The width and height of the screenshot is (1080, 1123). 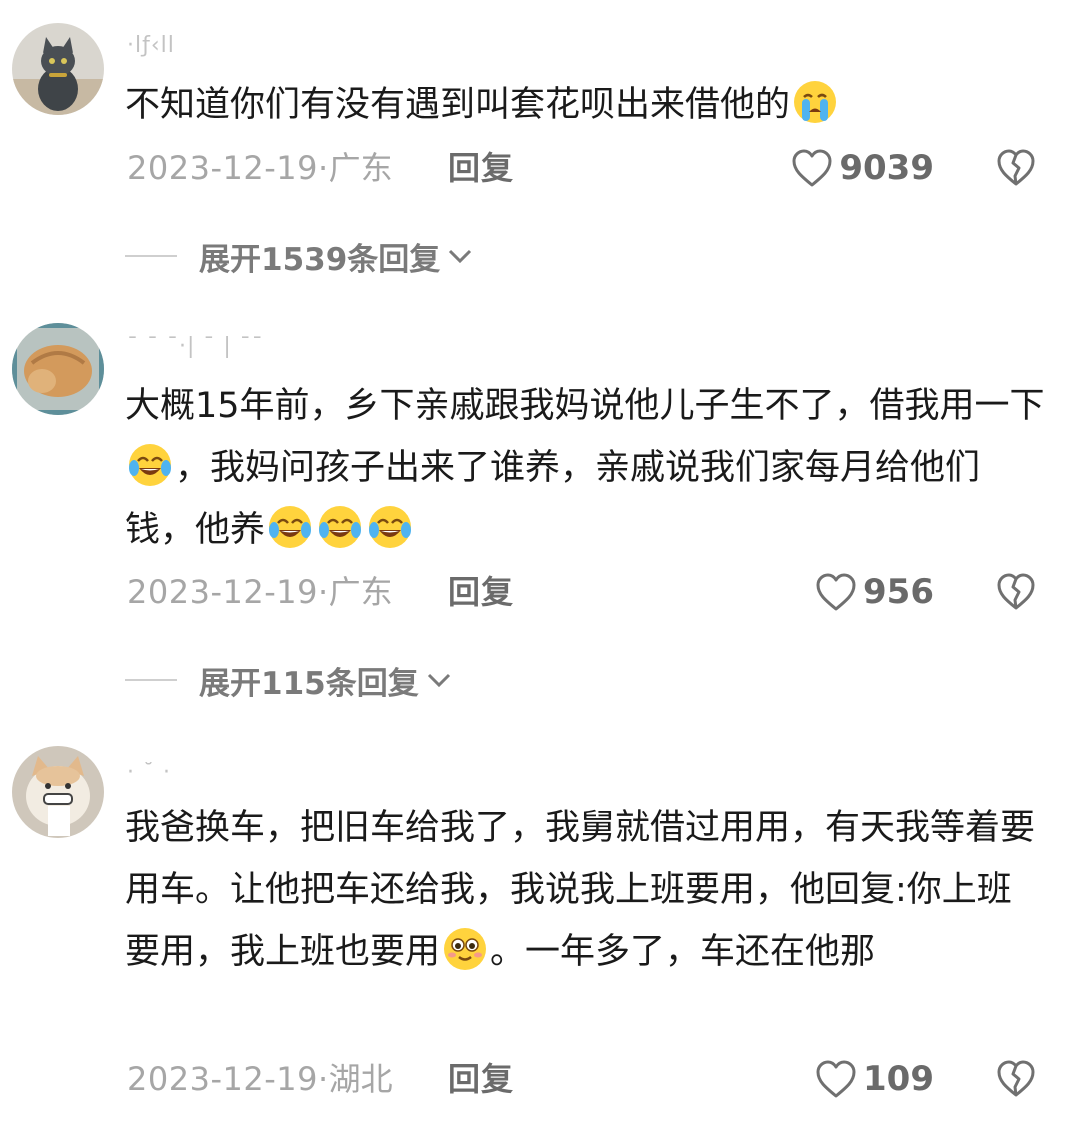 I want to click on comment-meta: 2023-12-19·湖北 回复, so click(x=320, y=1079).